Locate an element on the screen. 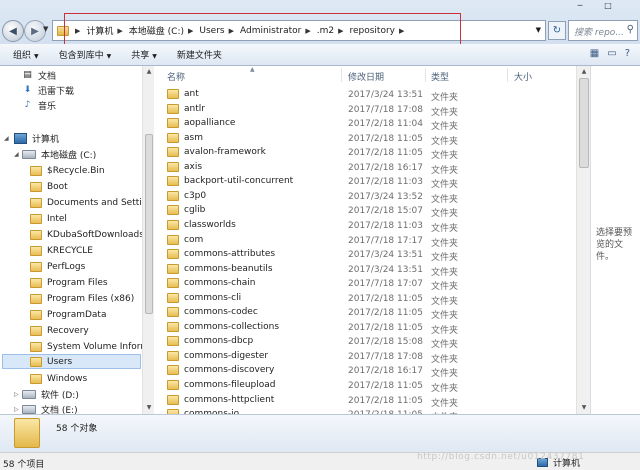 This screenshot has height=470, width=640. include-in-library-button: 包含到库中 ▼ is located at coordinates (85, 54).